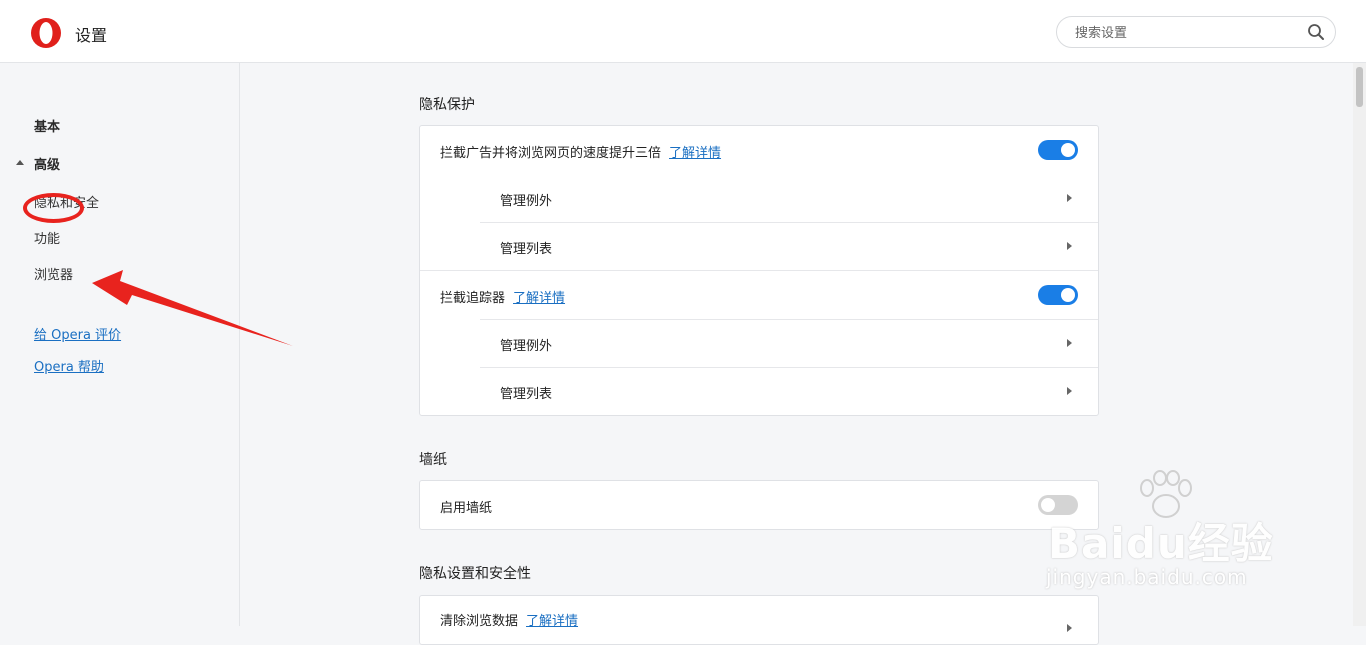 The width and height of the screenshot is (1366, 645). I want to click on sidebar-item-features: 功能, so click(47, 237).